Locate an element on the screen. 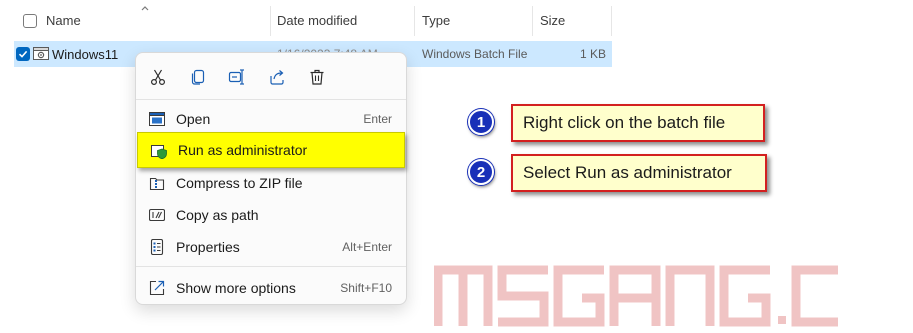 This screenshot has height=333, width=913. cut-button is located at coordinates (158, 77).